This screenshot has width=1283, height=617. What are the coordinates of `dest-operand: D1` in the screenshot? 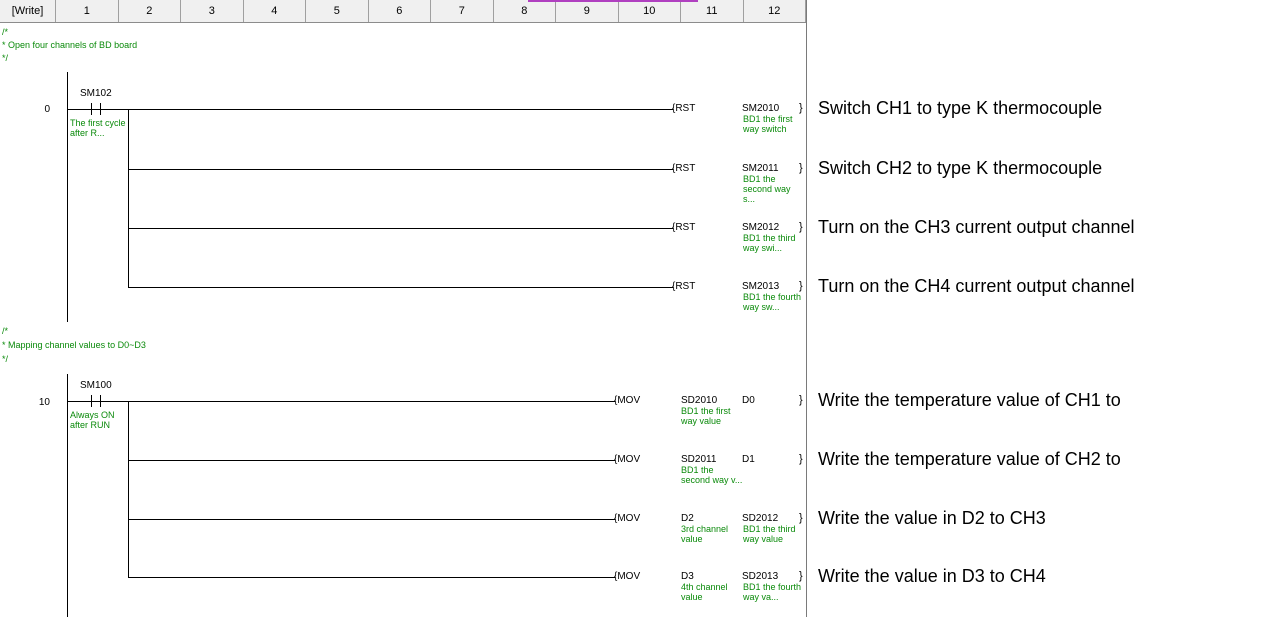 It's located at (748, 459).